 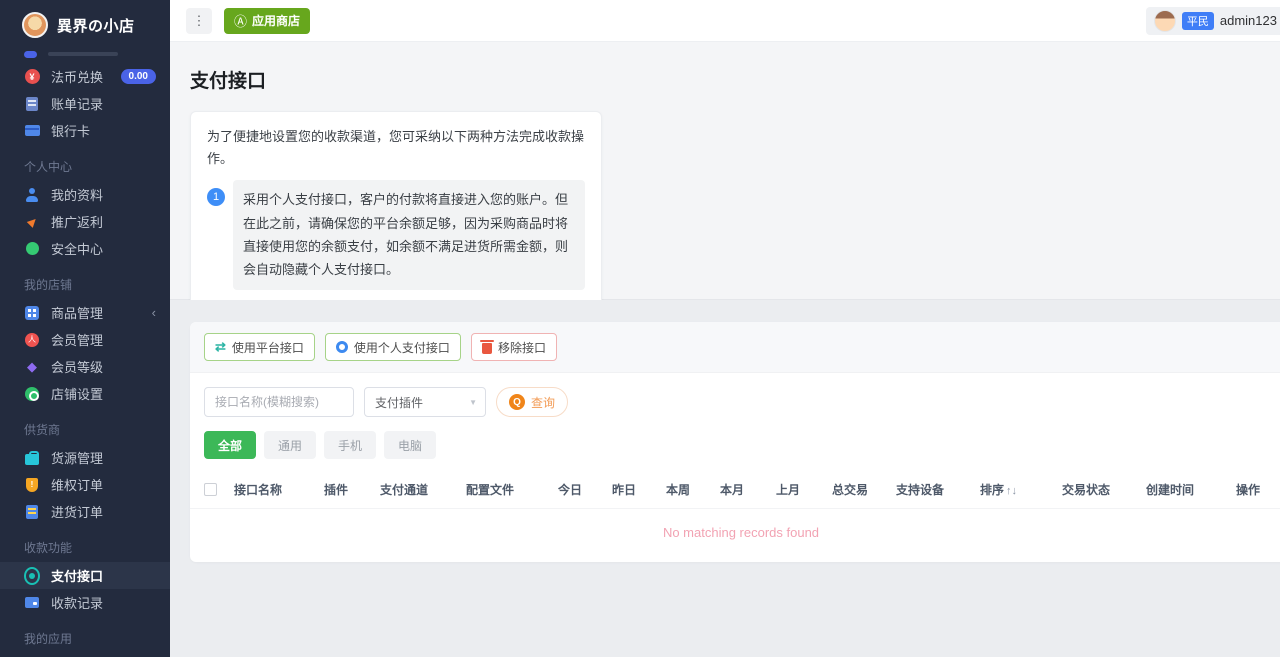 What do you see at coordinates (788, 490) in the screenshot?
I see `col-last-month: 上月` at bounding box center [788, 490].